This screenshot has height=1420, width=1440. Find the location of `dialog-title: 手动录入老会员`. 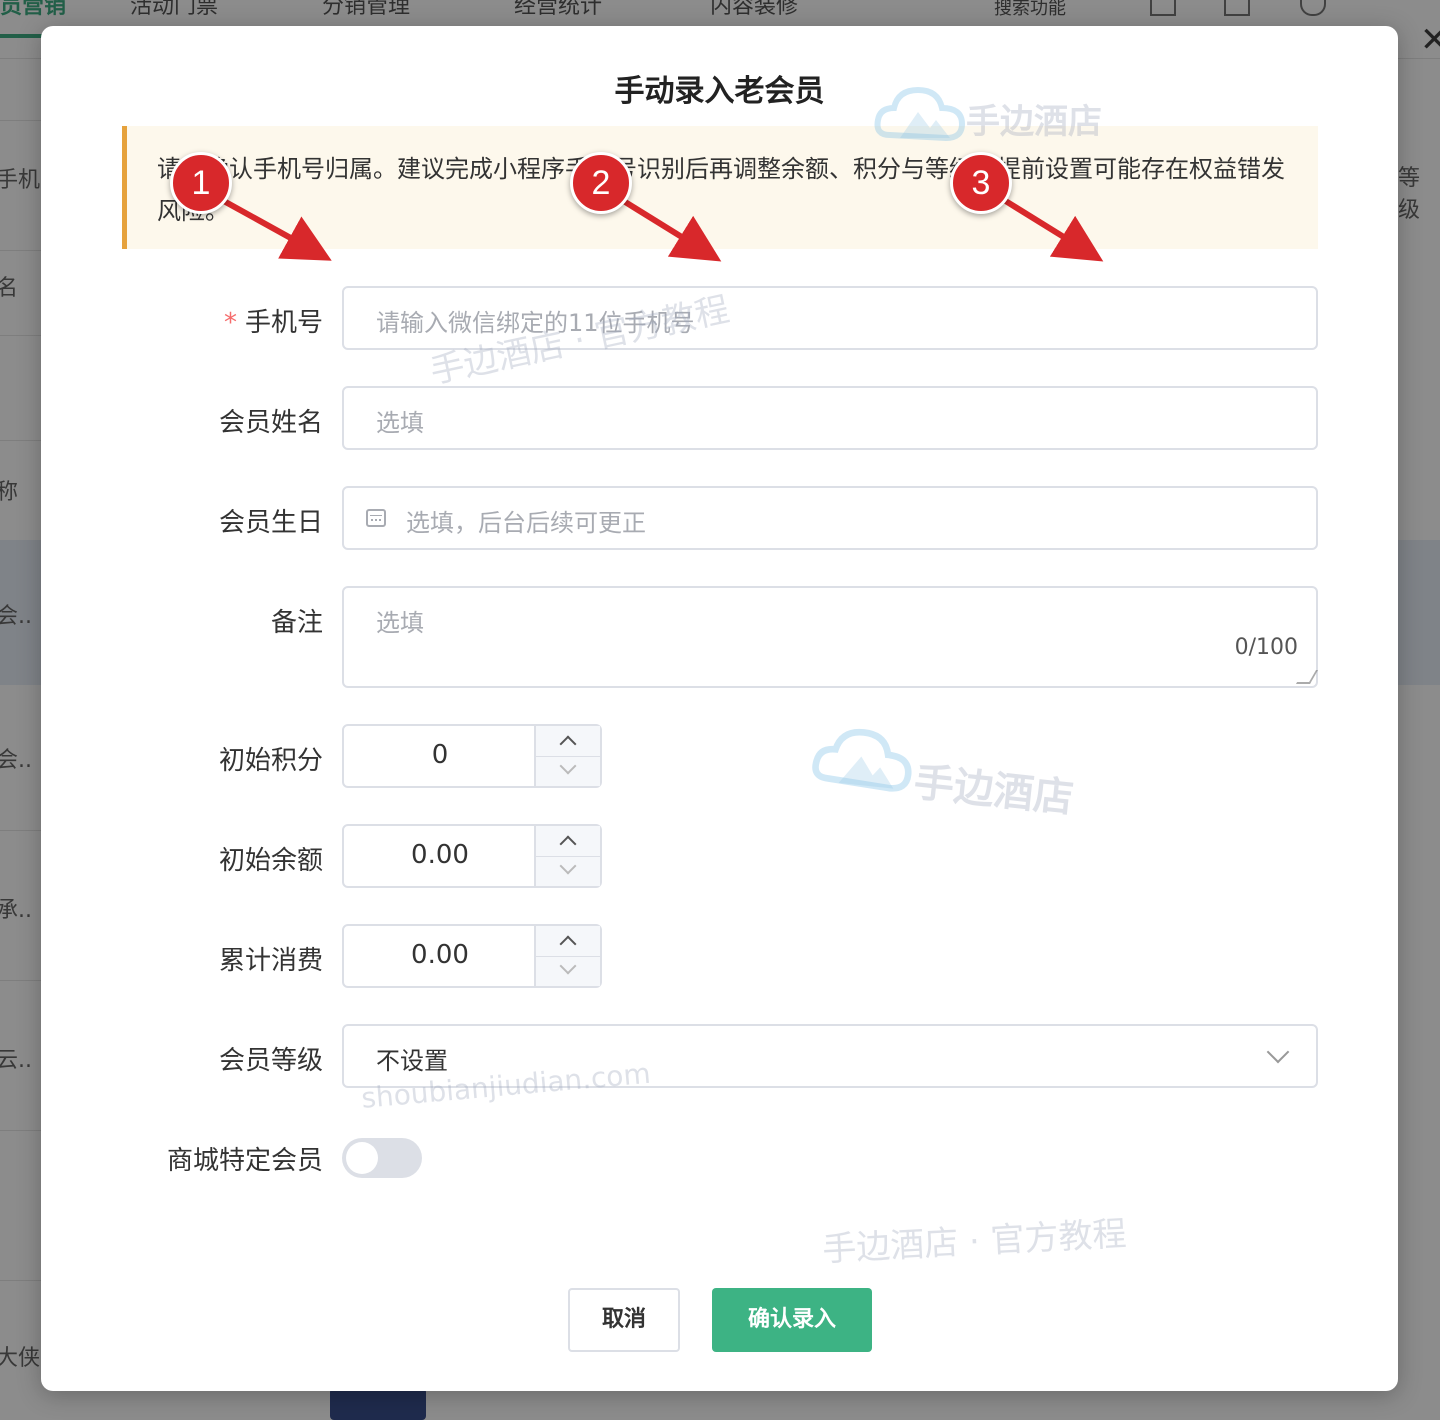

dialog-title: 手动录入老会员 is located at coordinates (719, 91).